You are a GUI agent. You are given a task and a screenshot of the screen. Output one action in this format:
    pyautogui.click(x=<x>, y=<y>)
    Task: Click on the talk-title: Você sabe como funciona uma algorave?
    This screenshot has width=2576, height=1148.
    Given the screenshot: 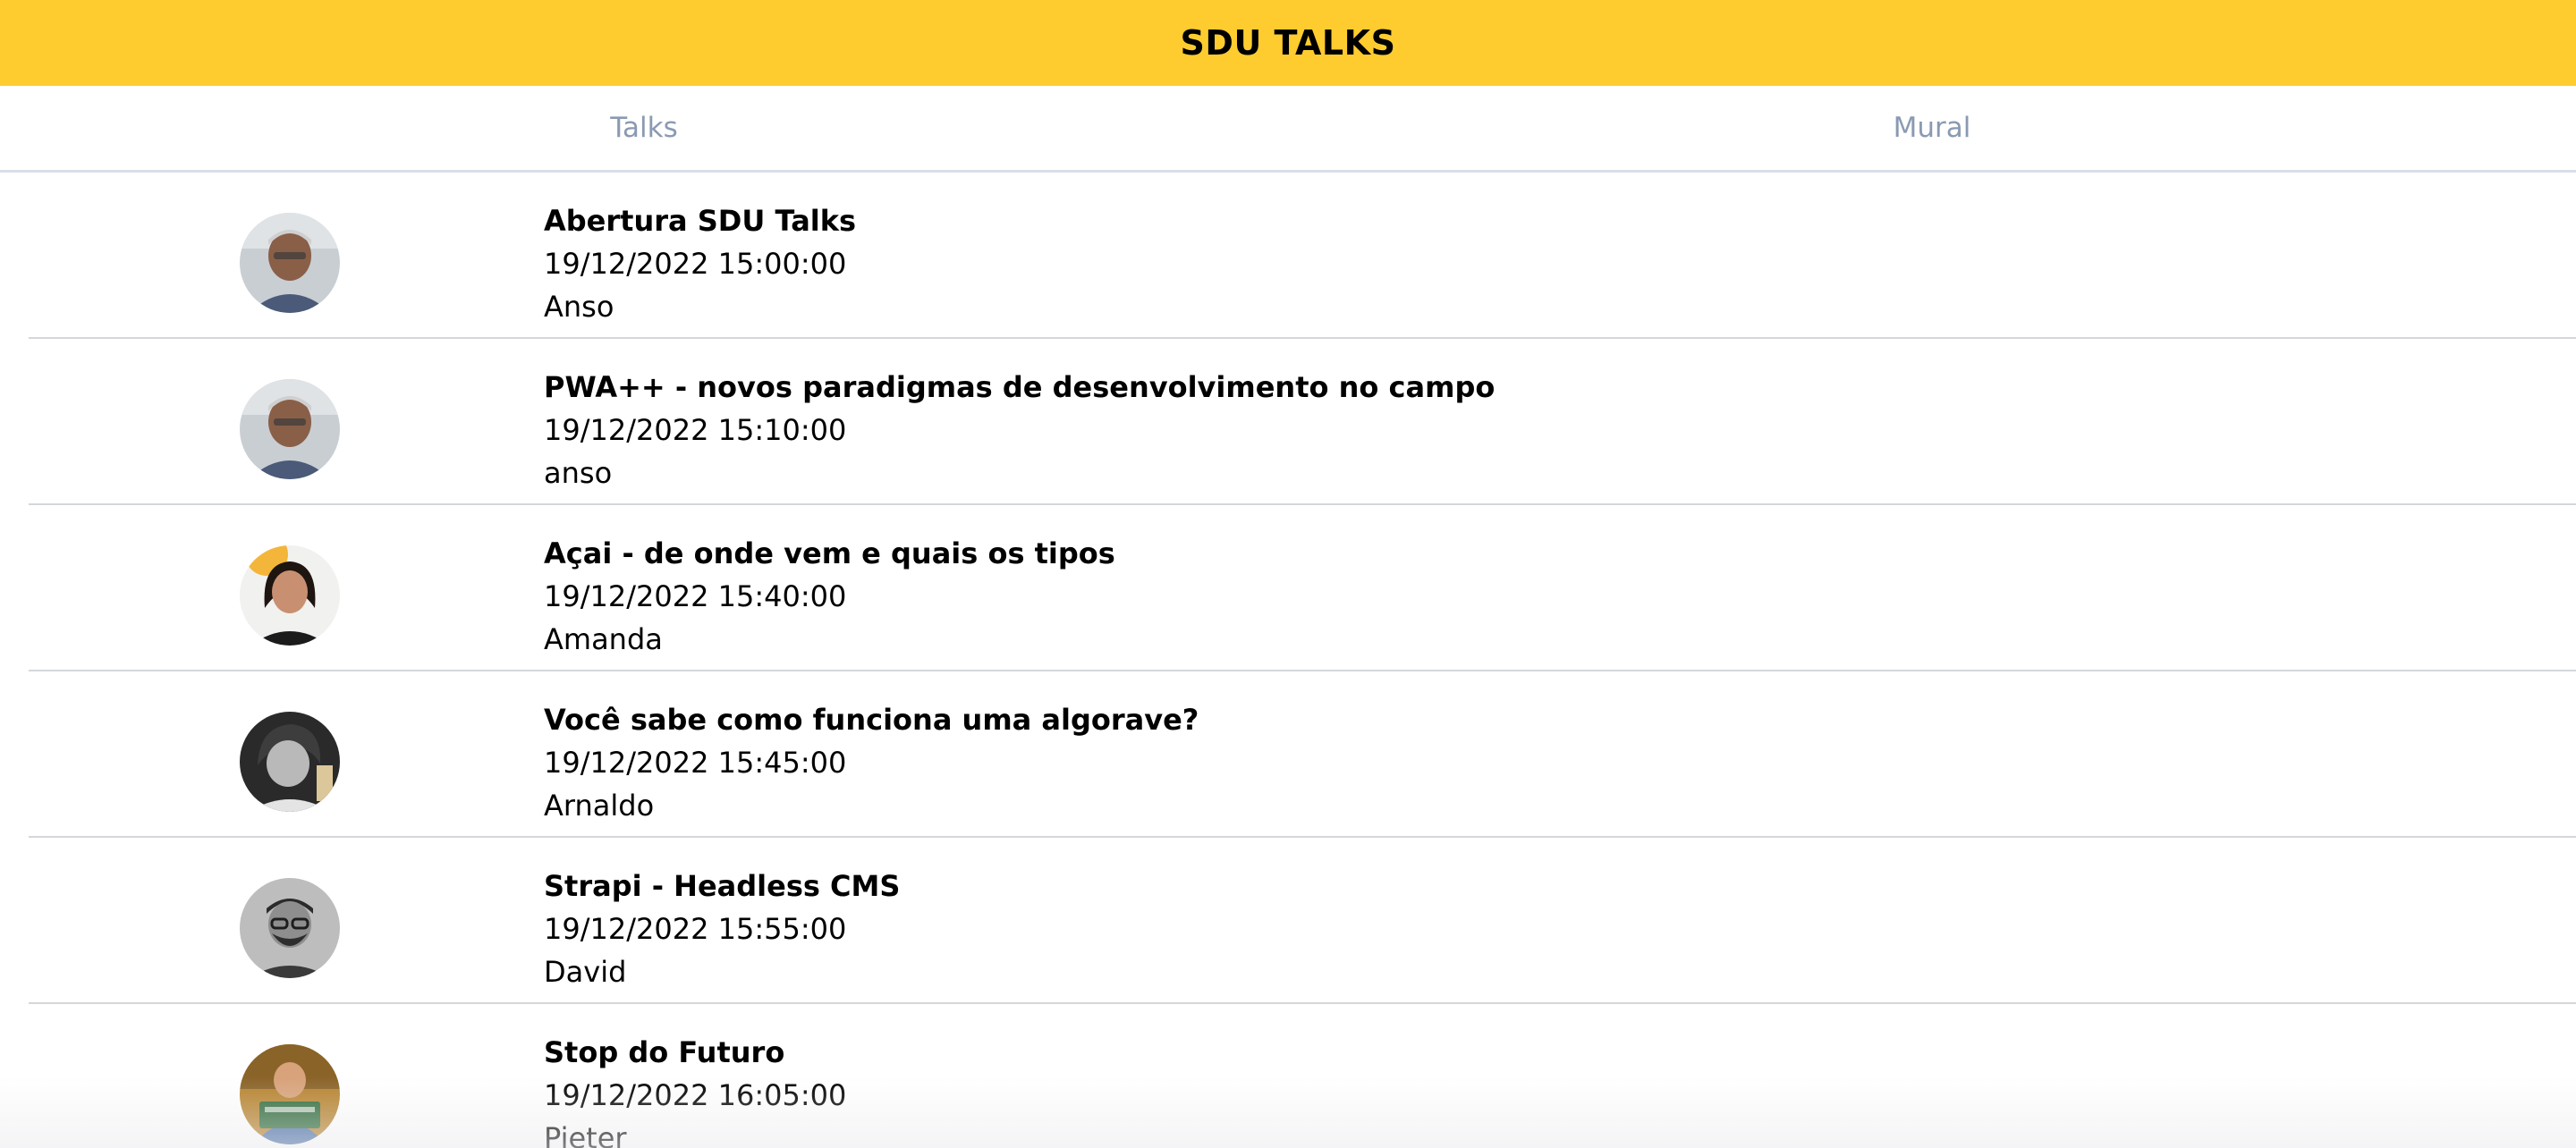 What is the action you would take?
    pyautogui.click(x=871, y=720)
    